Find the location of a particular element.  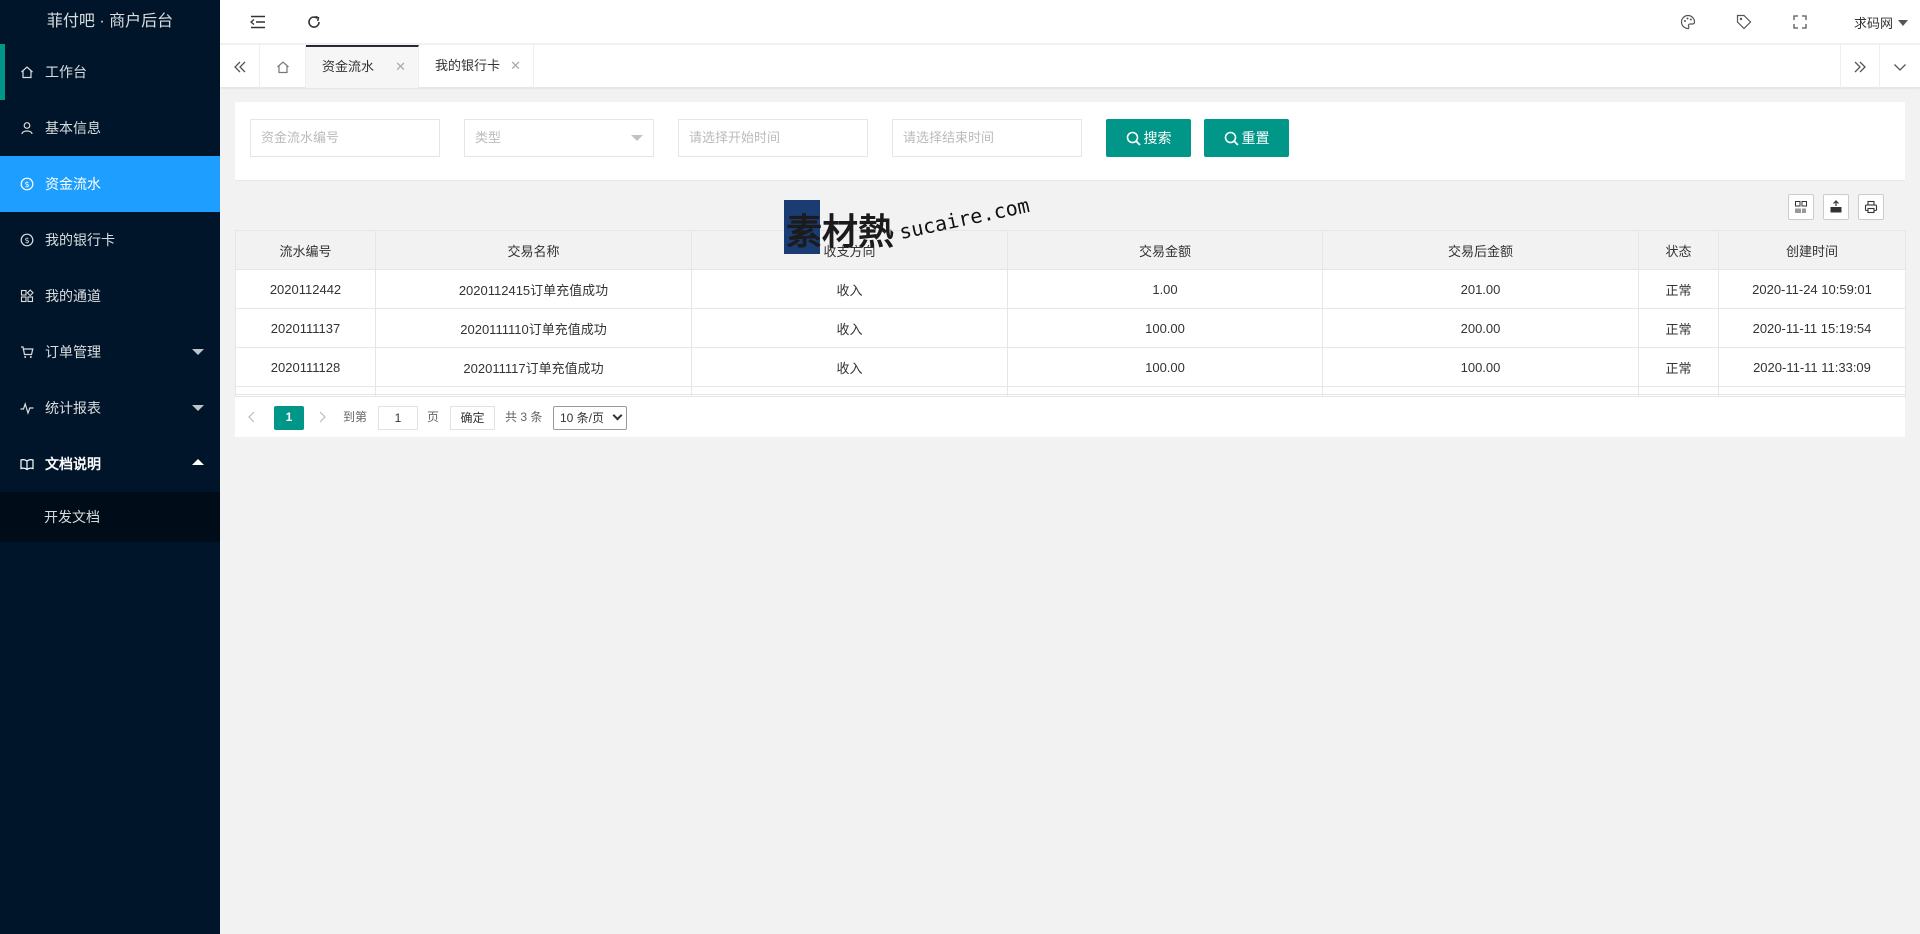

tab-bar: 资金流水 ✕ 我的银行卡 ✕ is located at coordinates (1070, 66).